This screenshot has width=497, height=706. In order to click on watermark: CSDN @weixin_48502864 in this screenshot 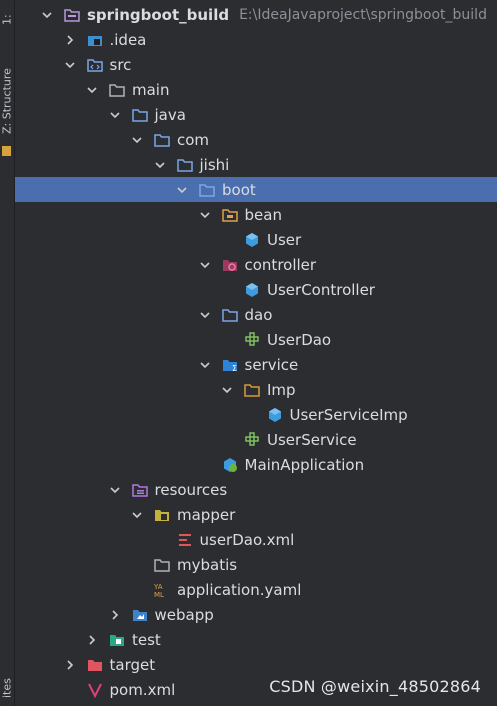, I will do `click(375, 686)`.